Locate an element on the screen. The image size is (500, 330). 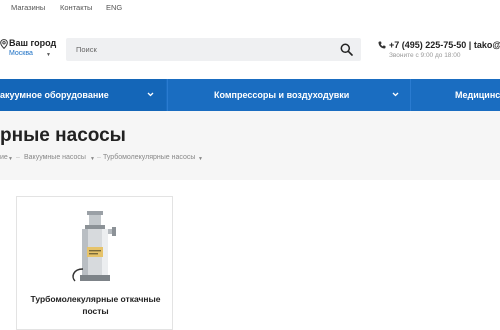
menu-item-vacuum-equipment: акуумное оборудование is located at coordinates (83, 95).